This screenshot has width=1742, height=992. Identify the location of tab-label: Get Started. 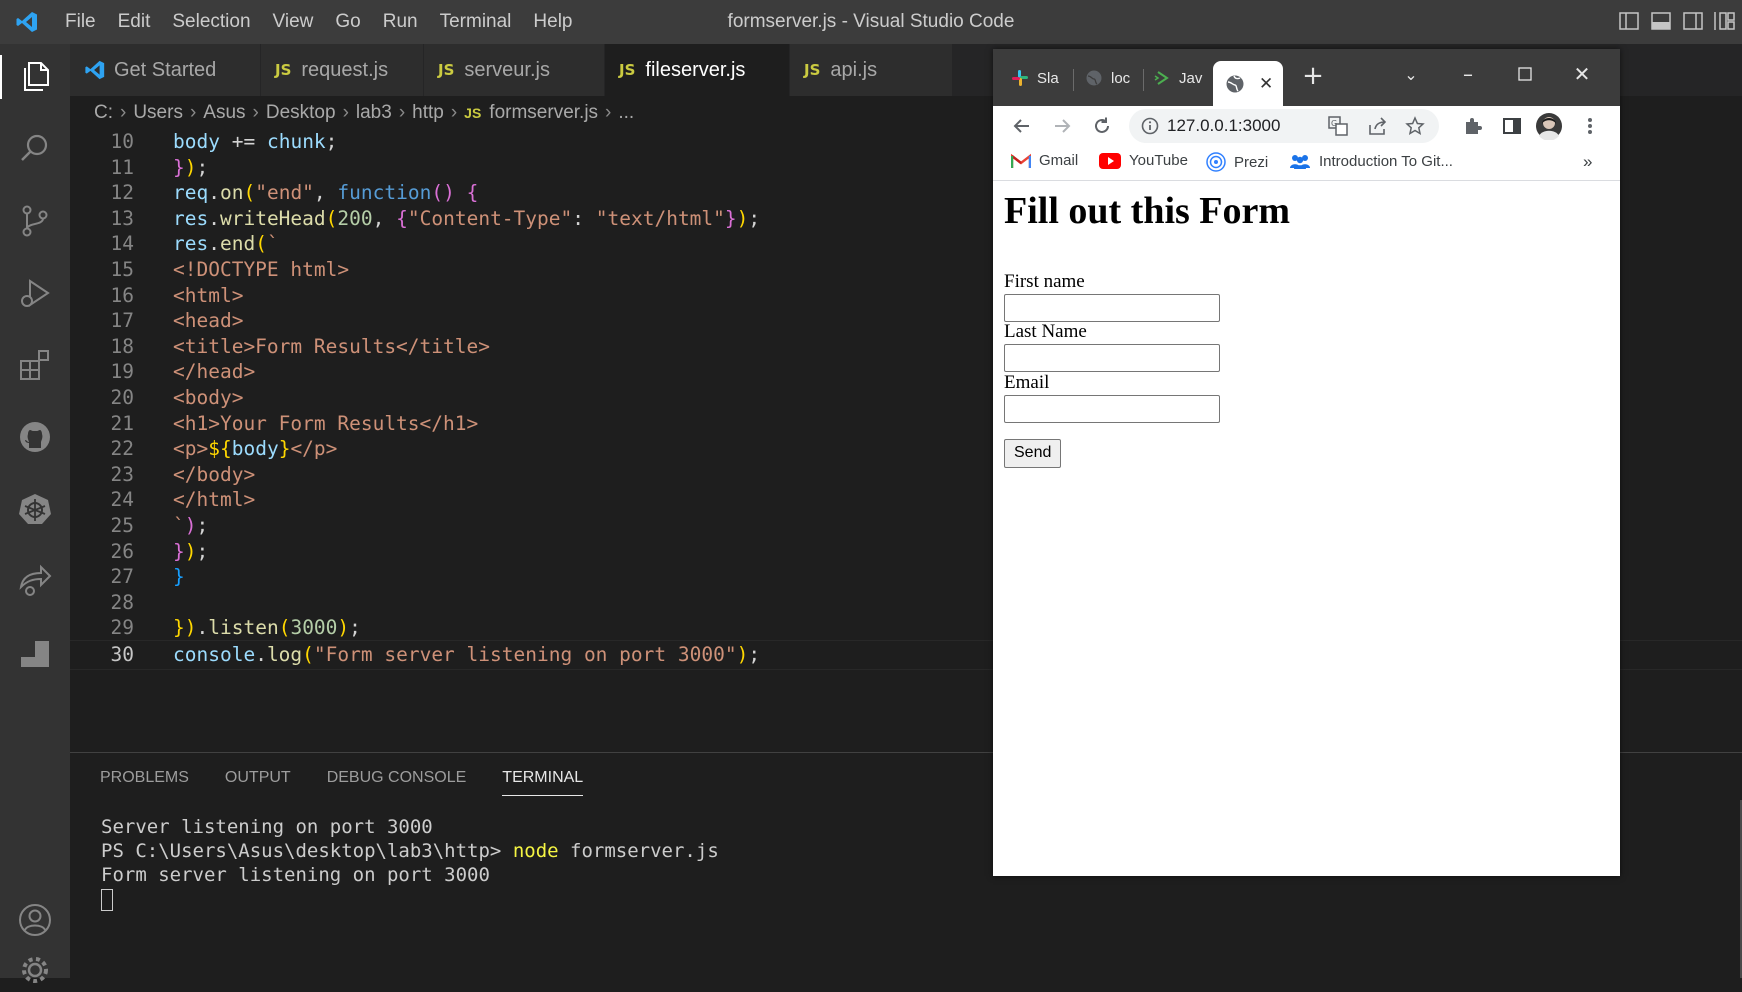
(165, 69).